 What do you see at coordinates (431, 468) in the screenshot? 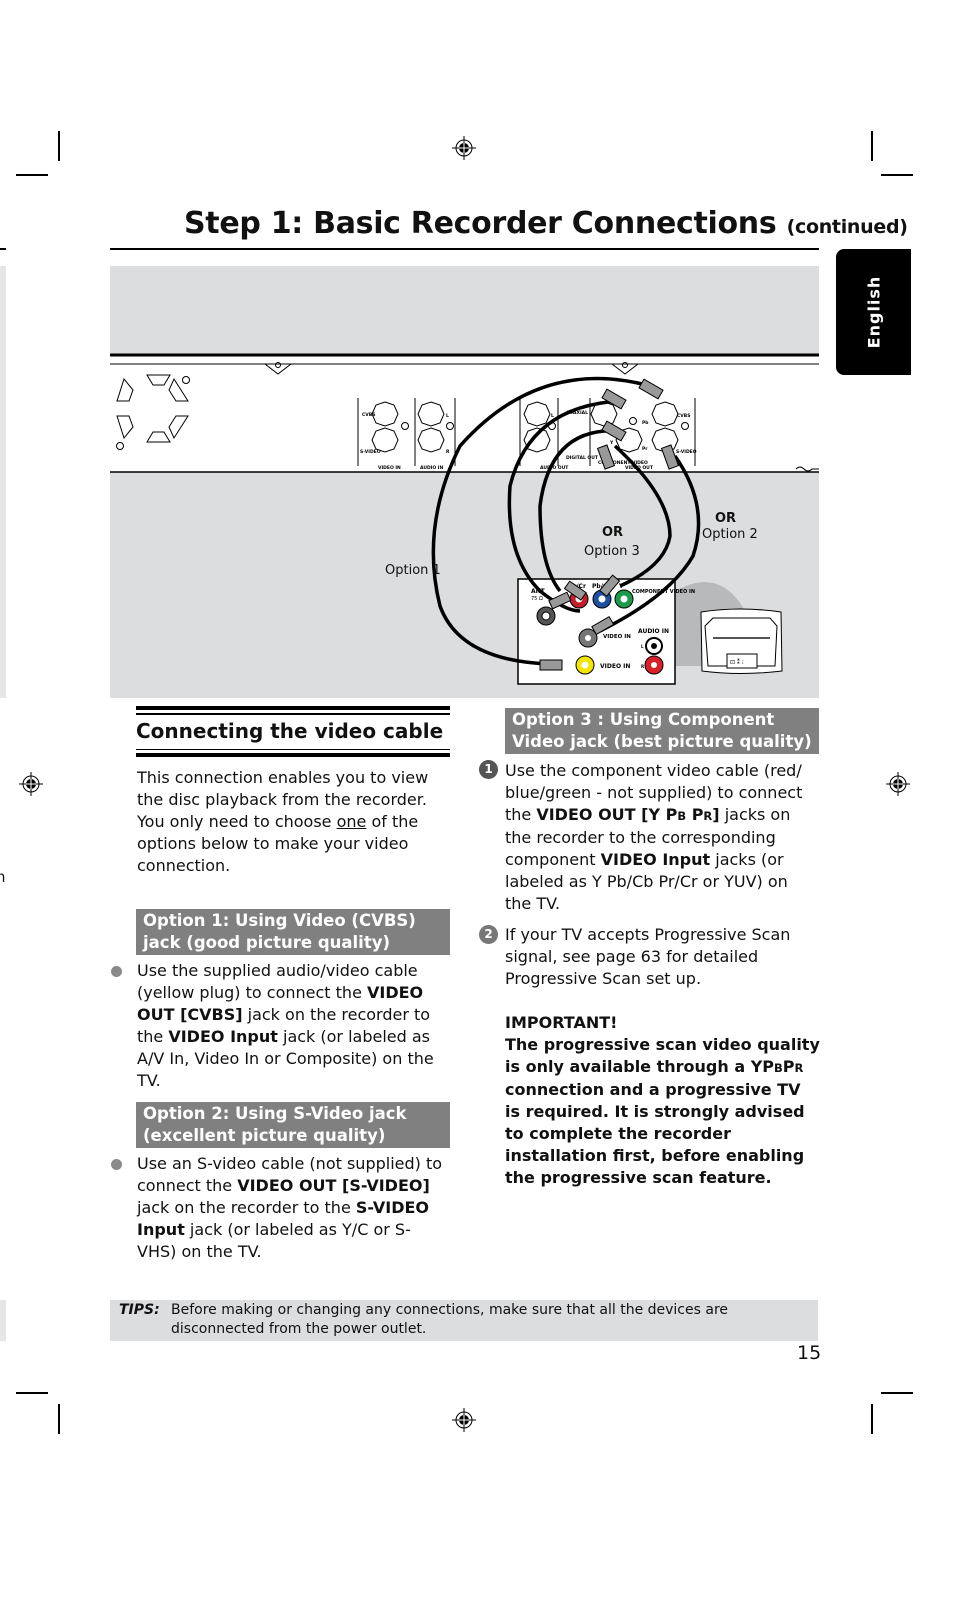
I see `label-audio-in: AUDIO IN` at bounding box center [431, 468].